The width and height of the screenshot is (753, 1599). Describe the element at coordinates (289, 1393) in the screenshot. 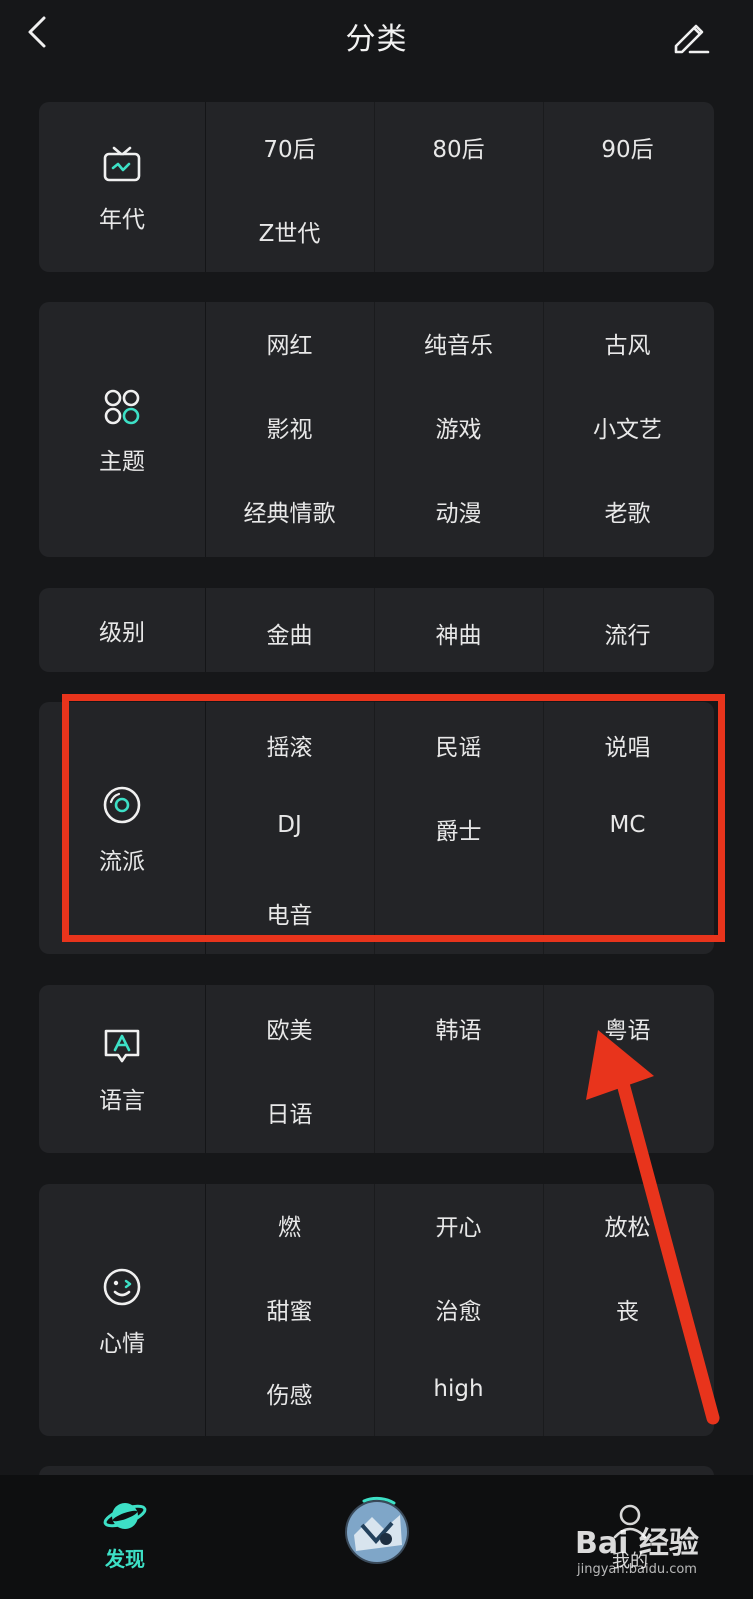

I see `category-item: 伤感` at that location.